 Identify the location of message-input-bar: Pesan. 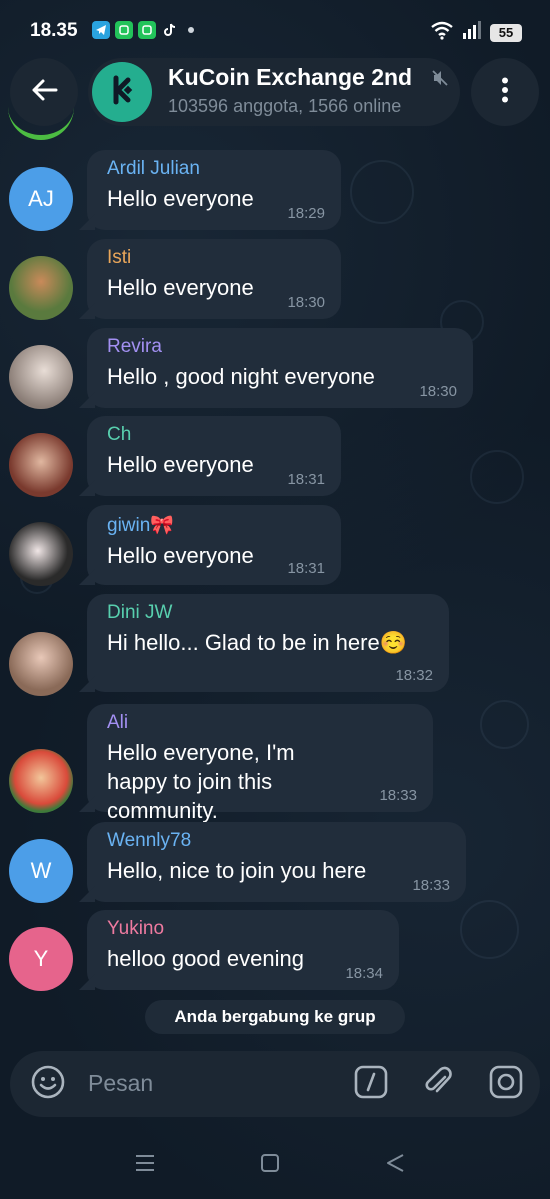
(275, 1084).